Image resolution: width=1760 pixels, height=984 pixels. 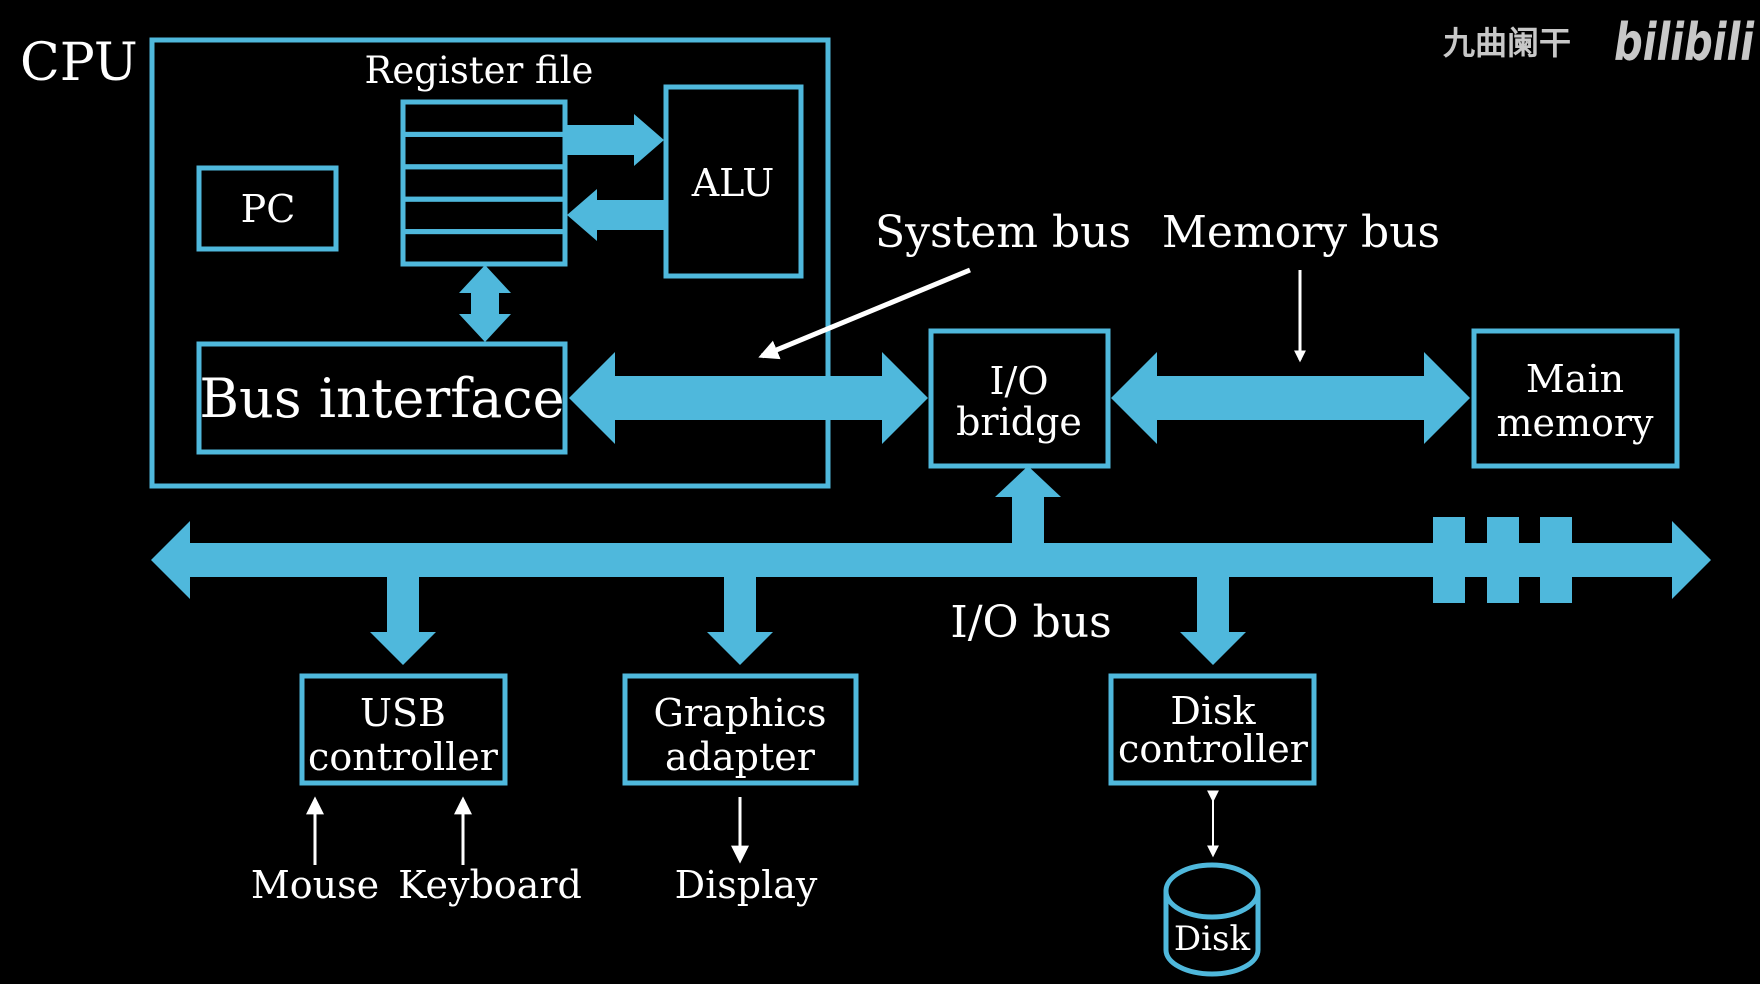 I want to click on graphics-adapter-label-line2: adapter, so click(x=740, y=757).